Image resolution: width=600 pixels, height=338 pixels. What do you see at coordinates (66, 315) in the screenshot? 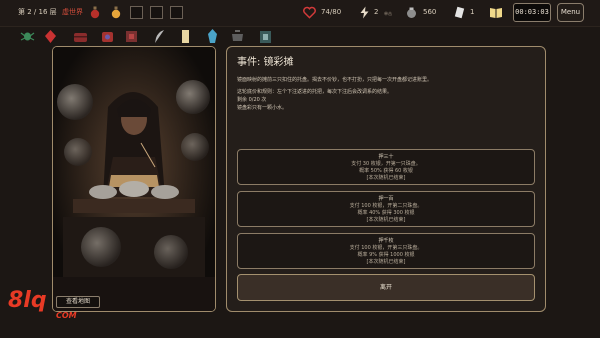
I see `site-watermark-sub: COM` at bounding box center [66, 315].